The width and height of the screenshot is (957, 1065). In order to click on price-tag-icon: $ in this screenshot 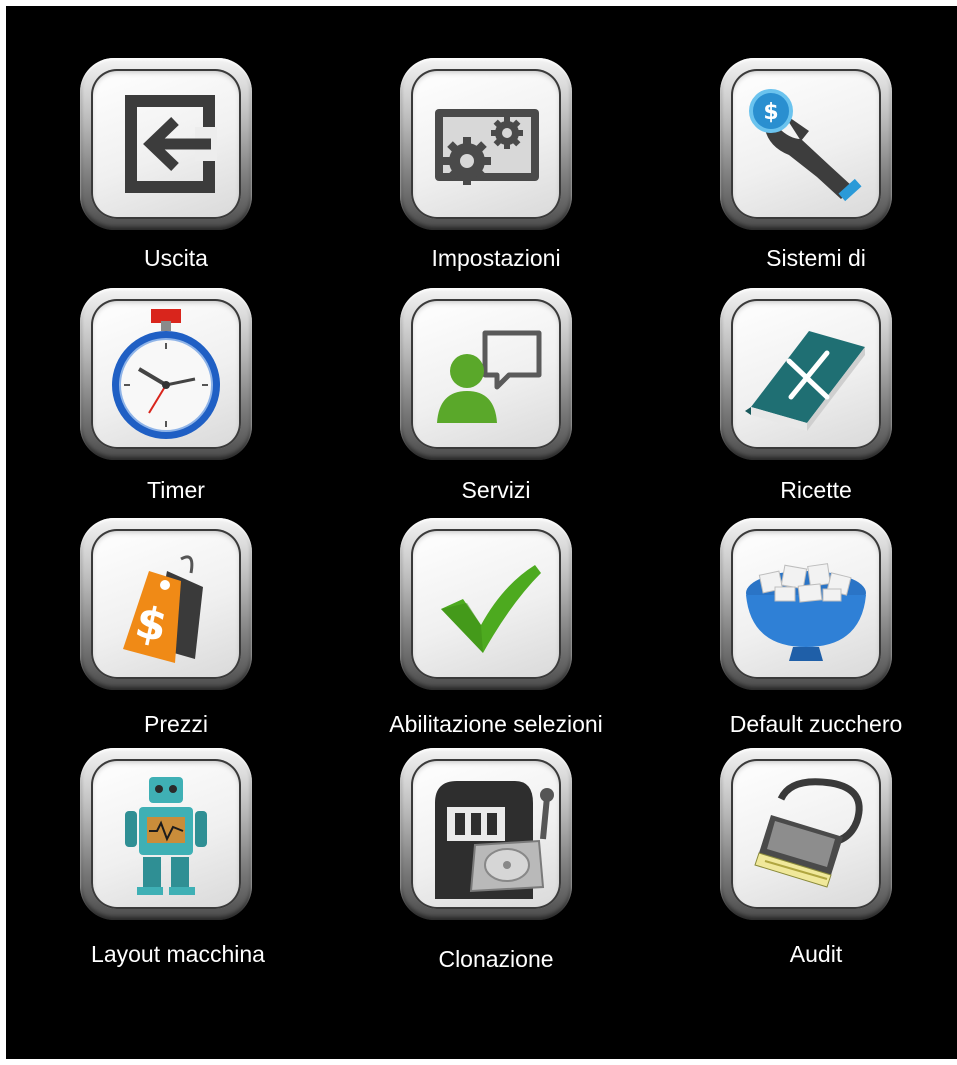, I will do `click(163, 609)`.